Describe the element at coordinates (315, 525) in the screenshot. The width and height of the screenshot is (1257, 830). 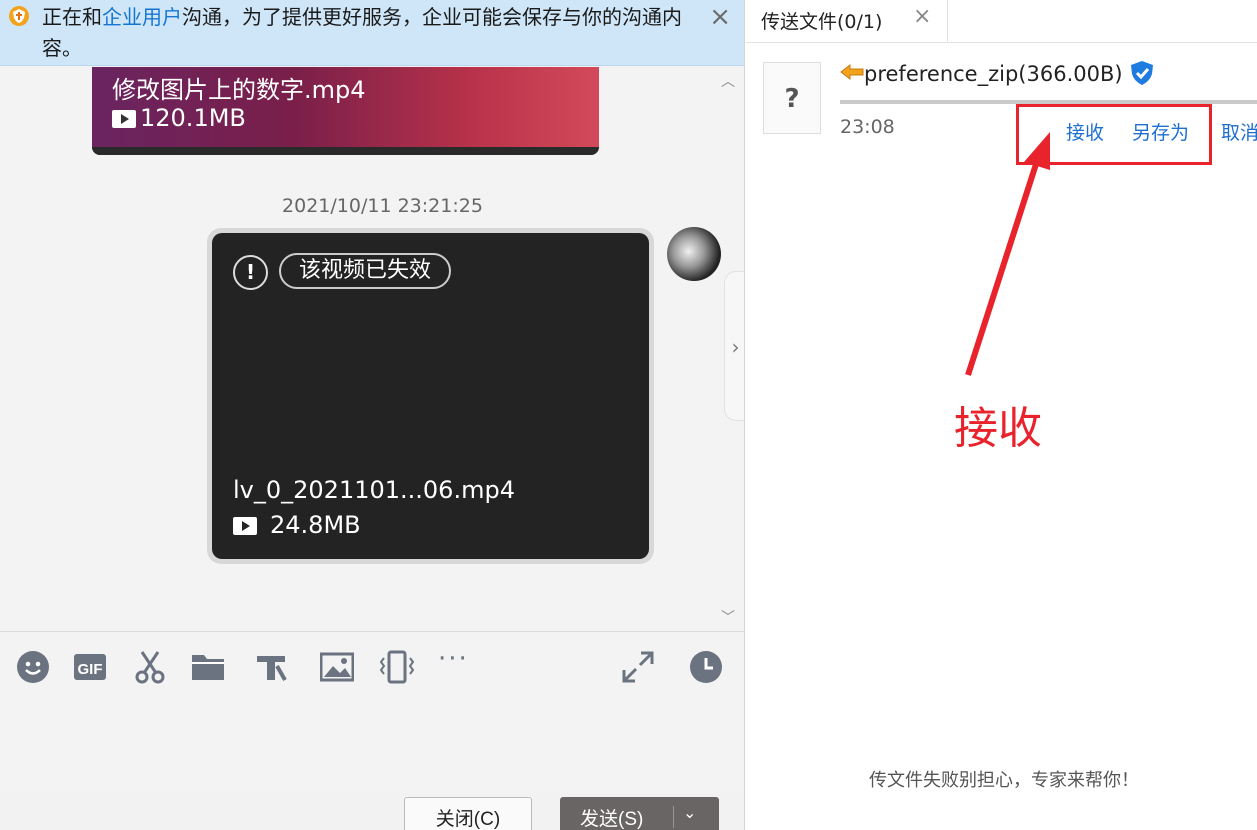
I see `video-size: 24.8MB` at that location.